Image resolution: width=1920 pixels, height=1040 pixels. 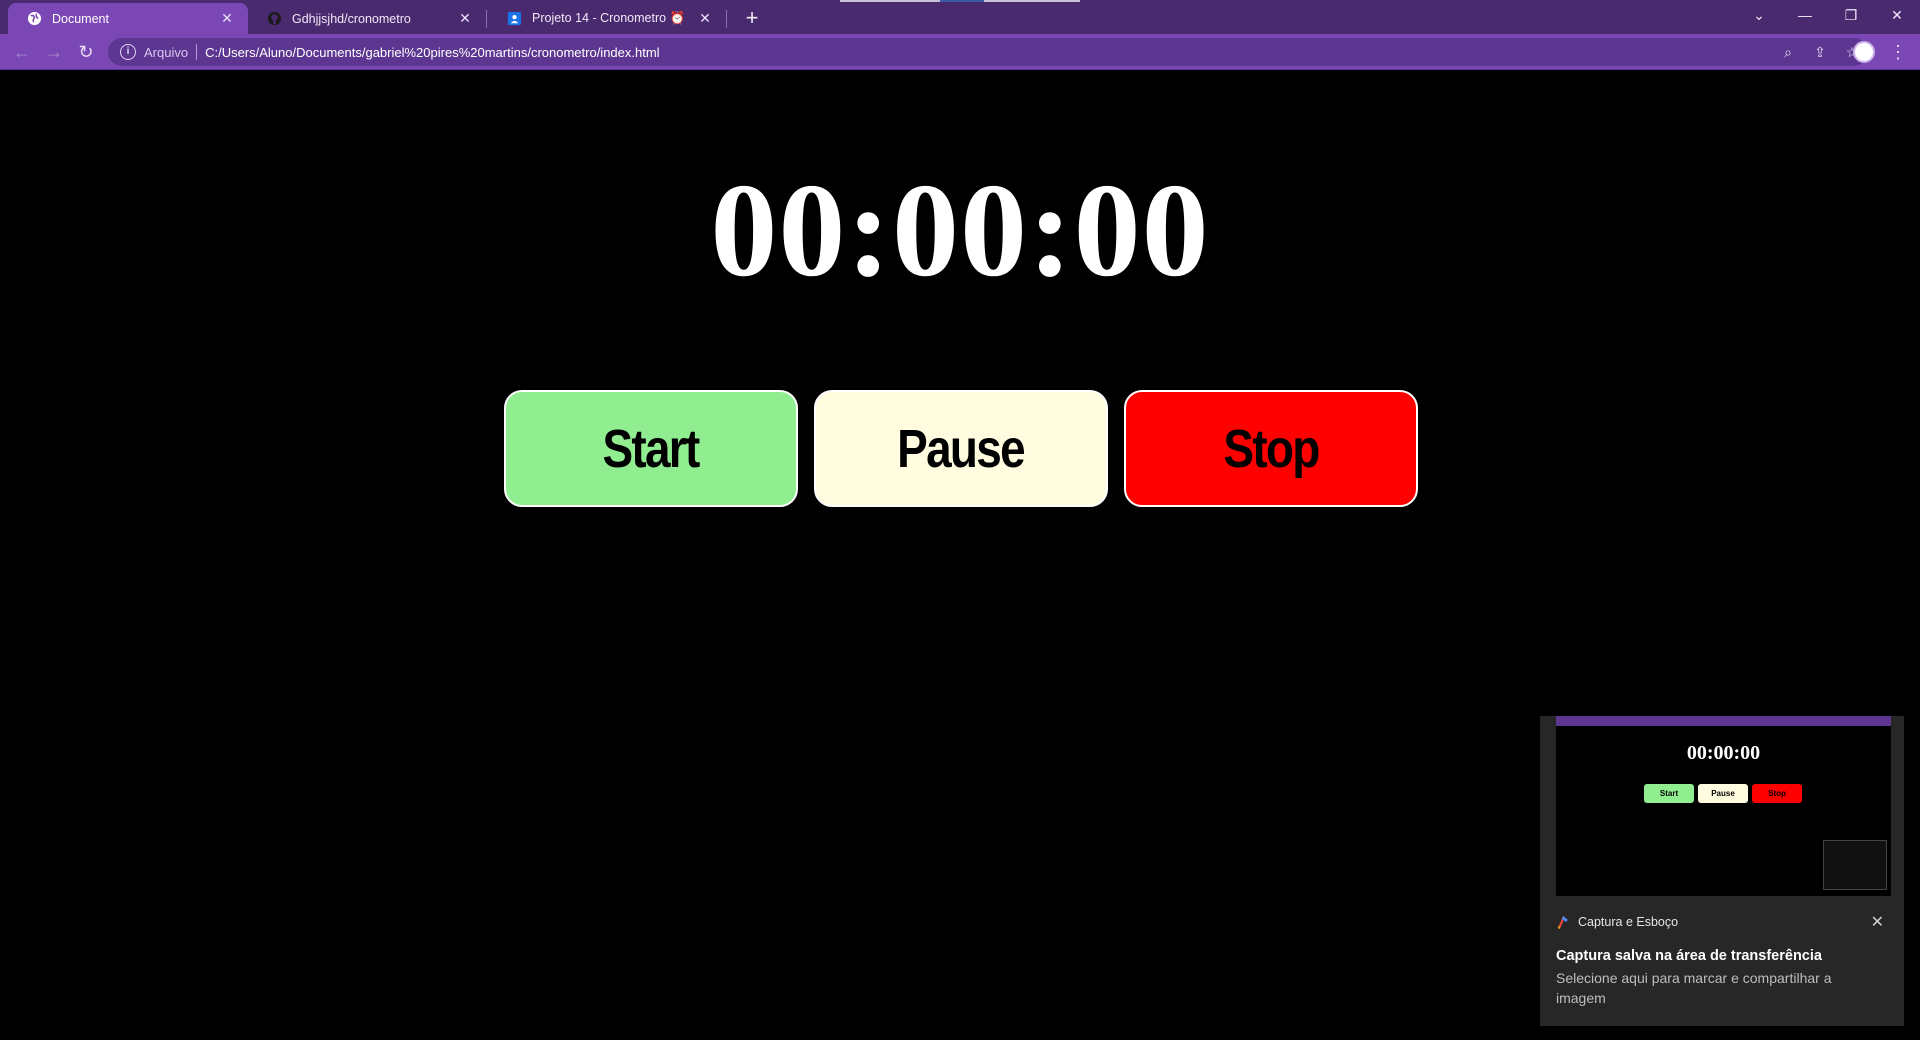 What do you see at coordinates (1820, 52) in the screenshot?
I see `share-icon: ⇪` at bounding box center [1820, 52].